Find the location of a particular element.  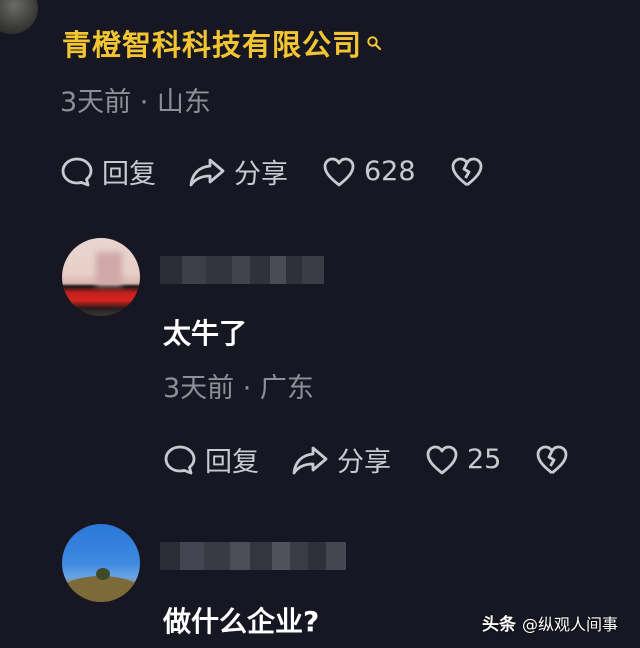

top-comment-meta: 3天前 · 山东 is located at coordinates (135, 102).